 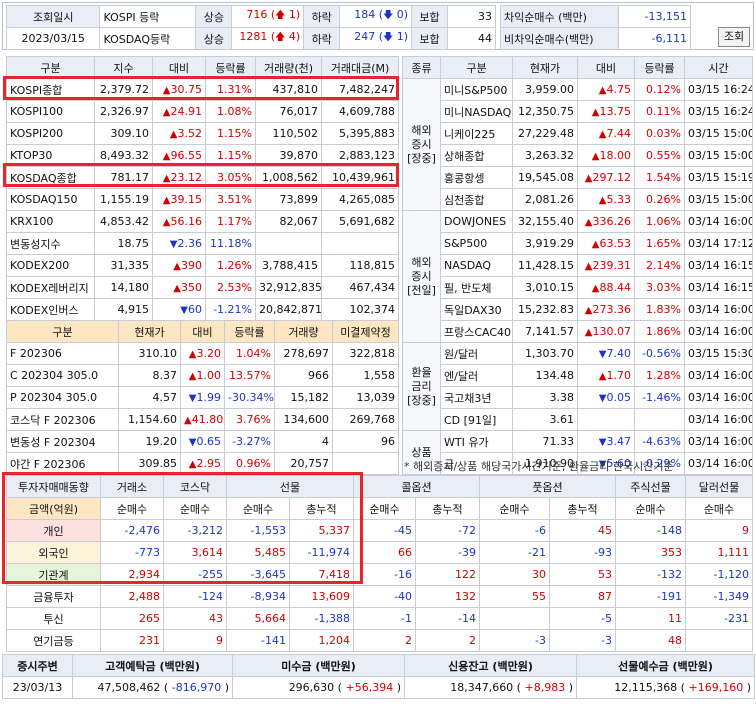 I want to click on index-row: KODEX인버스 4,915 ▼60 -1.21% 20,842,871 102,374, so click(x=202, y=309).